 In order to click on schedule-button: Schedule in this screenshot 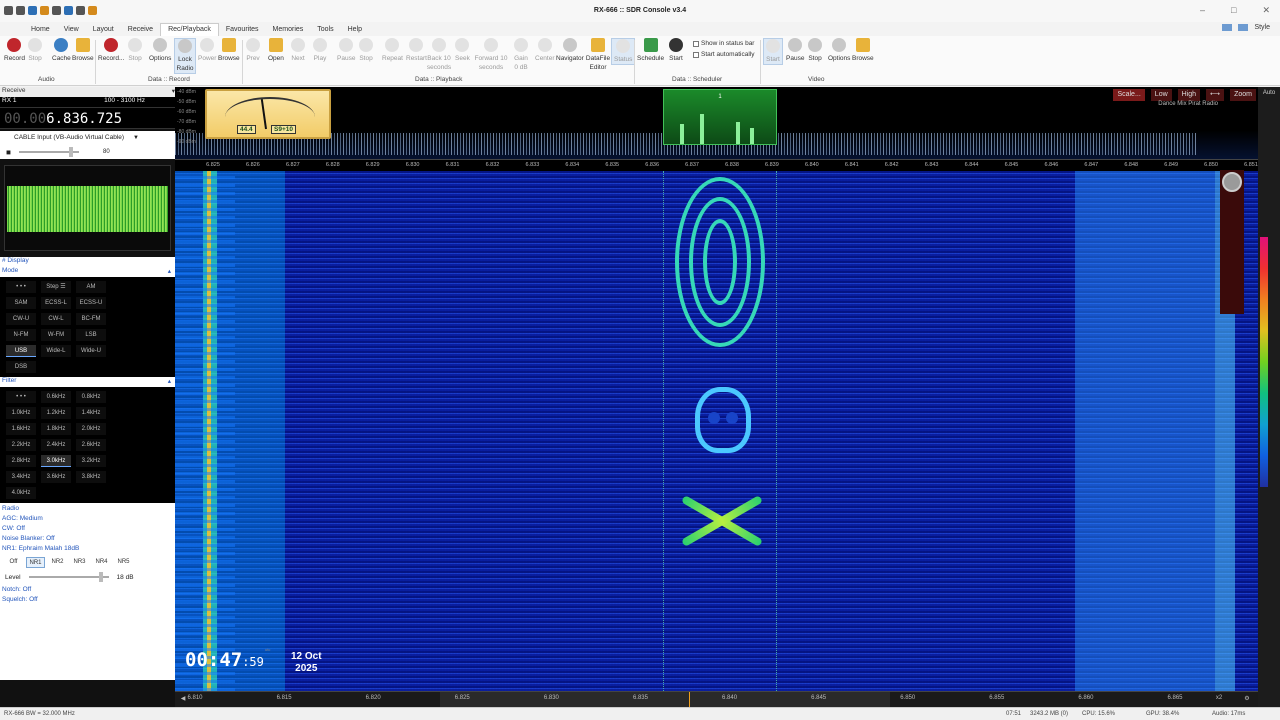, I will do `click(650, 50)`.